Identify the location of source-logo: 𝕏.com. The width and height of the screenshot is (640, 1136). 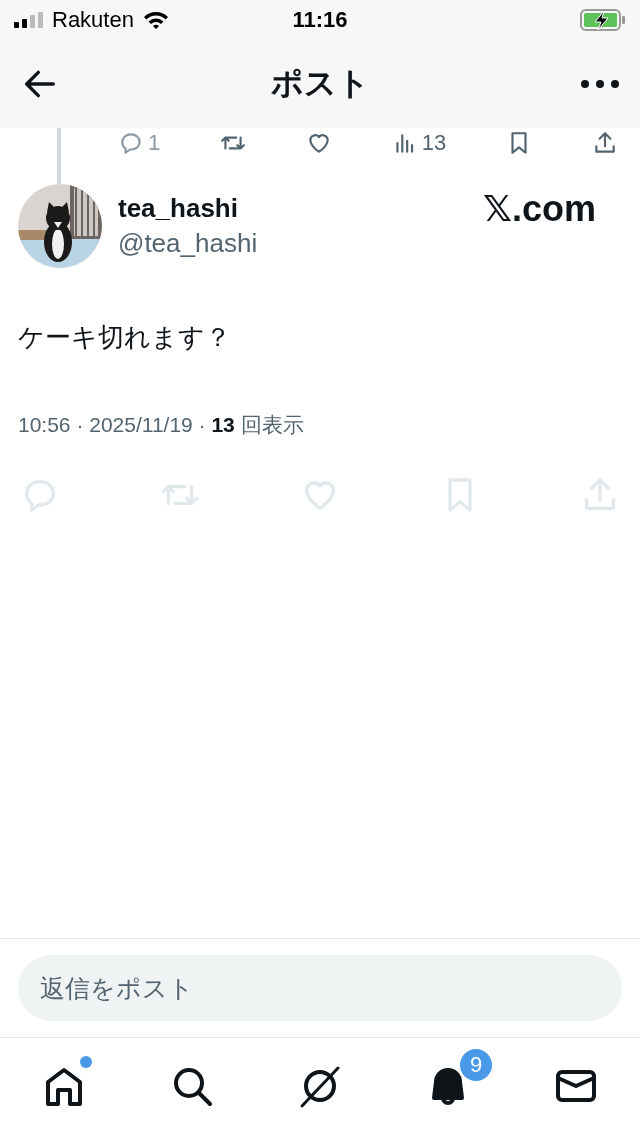
(539, 209).